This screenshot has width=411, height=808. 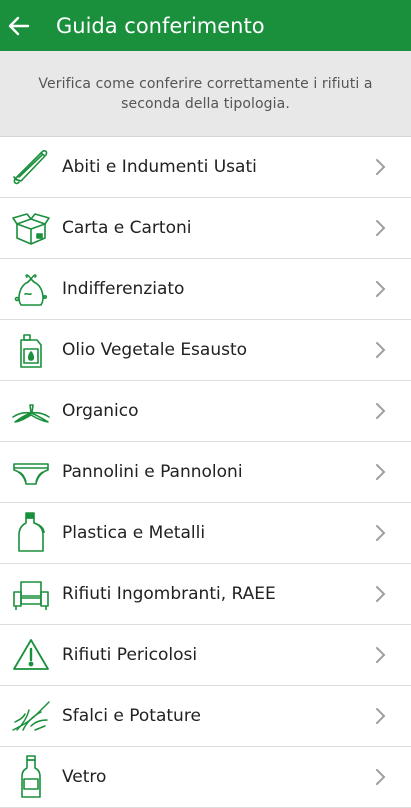 I want to click on banana-peel-icon, so click(x=31, y=411).